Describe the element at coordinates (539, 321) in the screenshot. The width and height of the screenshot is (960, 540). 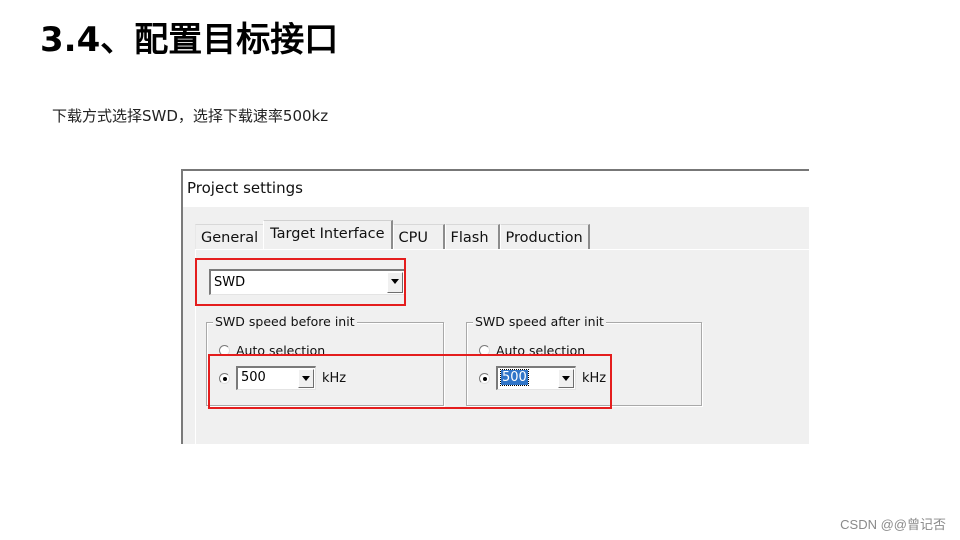
I see `speed-after-init-legend: SWD speed after init` at that location.